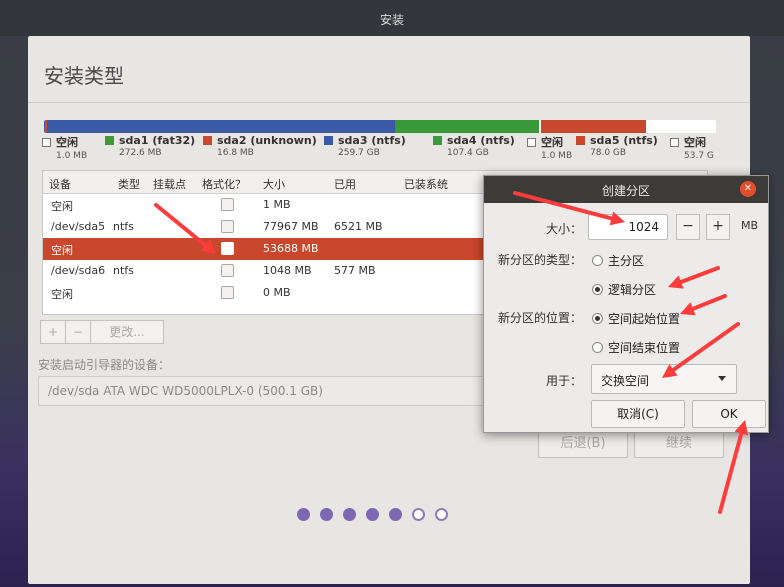  I want to click on legend-item: sda1 (fat32) 272.6 MB, so click(150, 146).